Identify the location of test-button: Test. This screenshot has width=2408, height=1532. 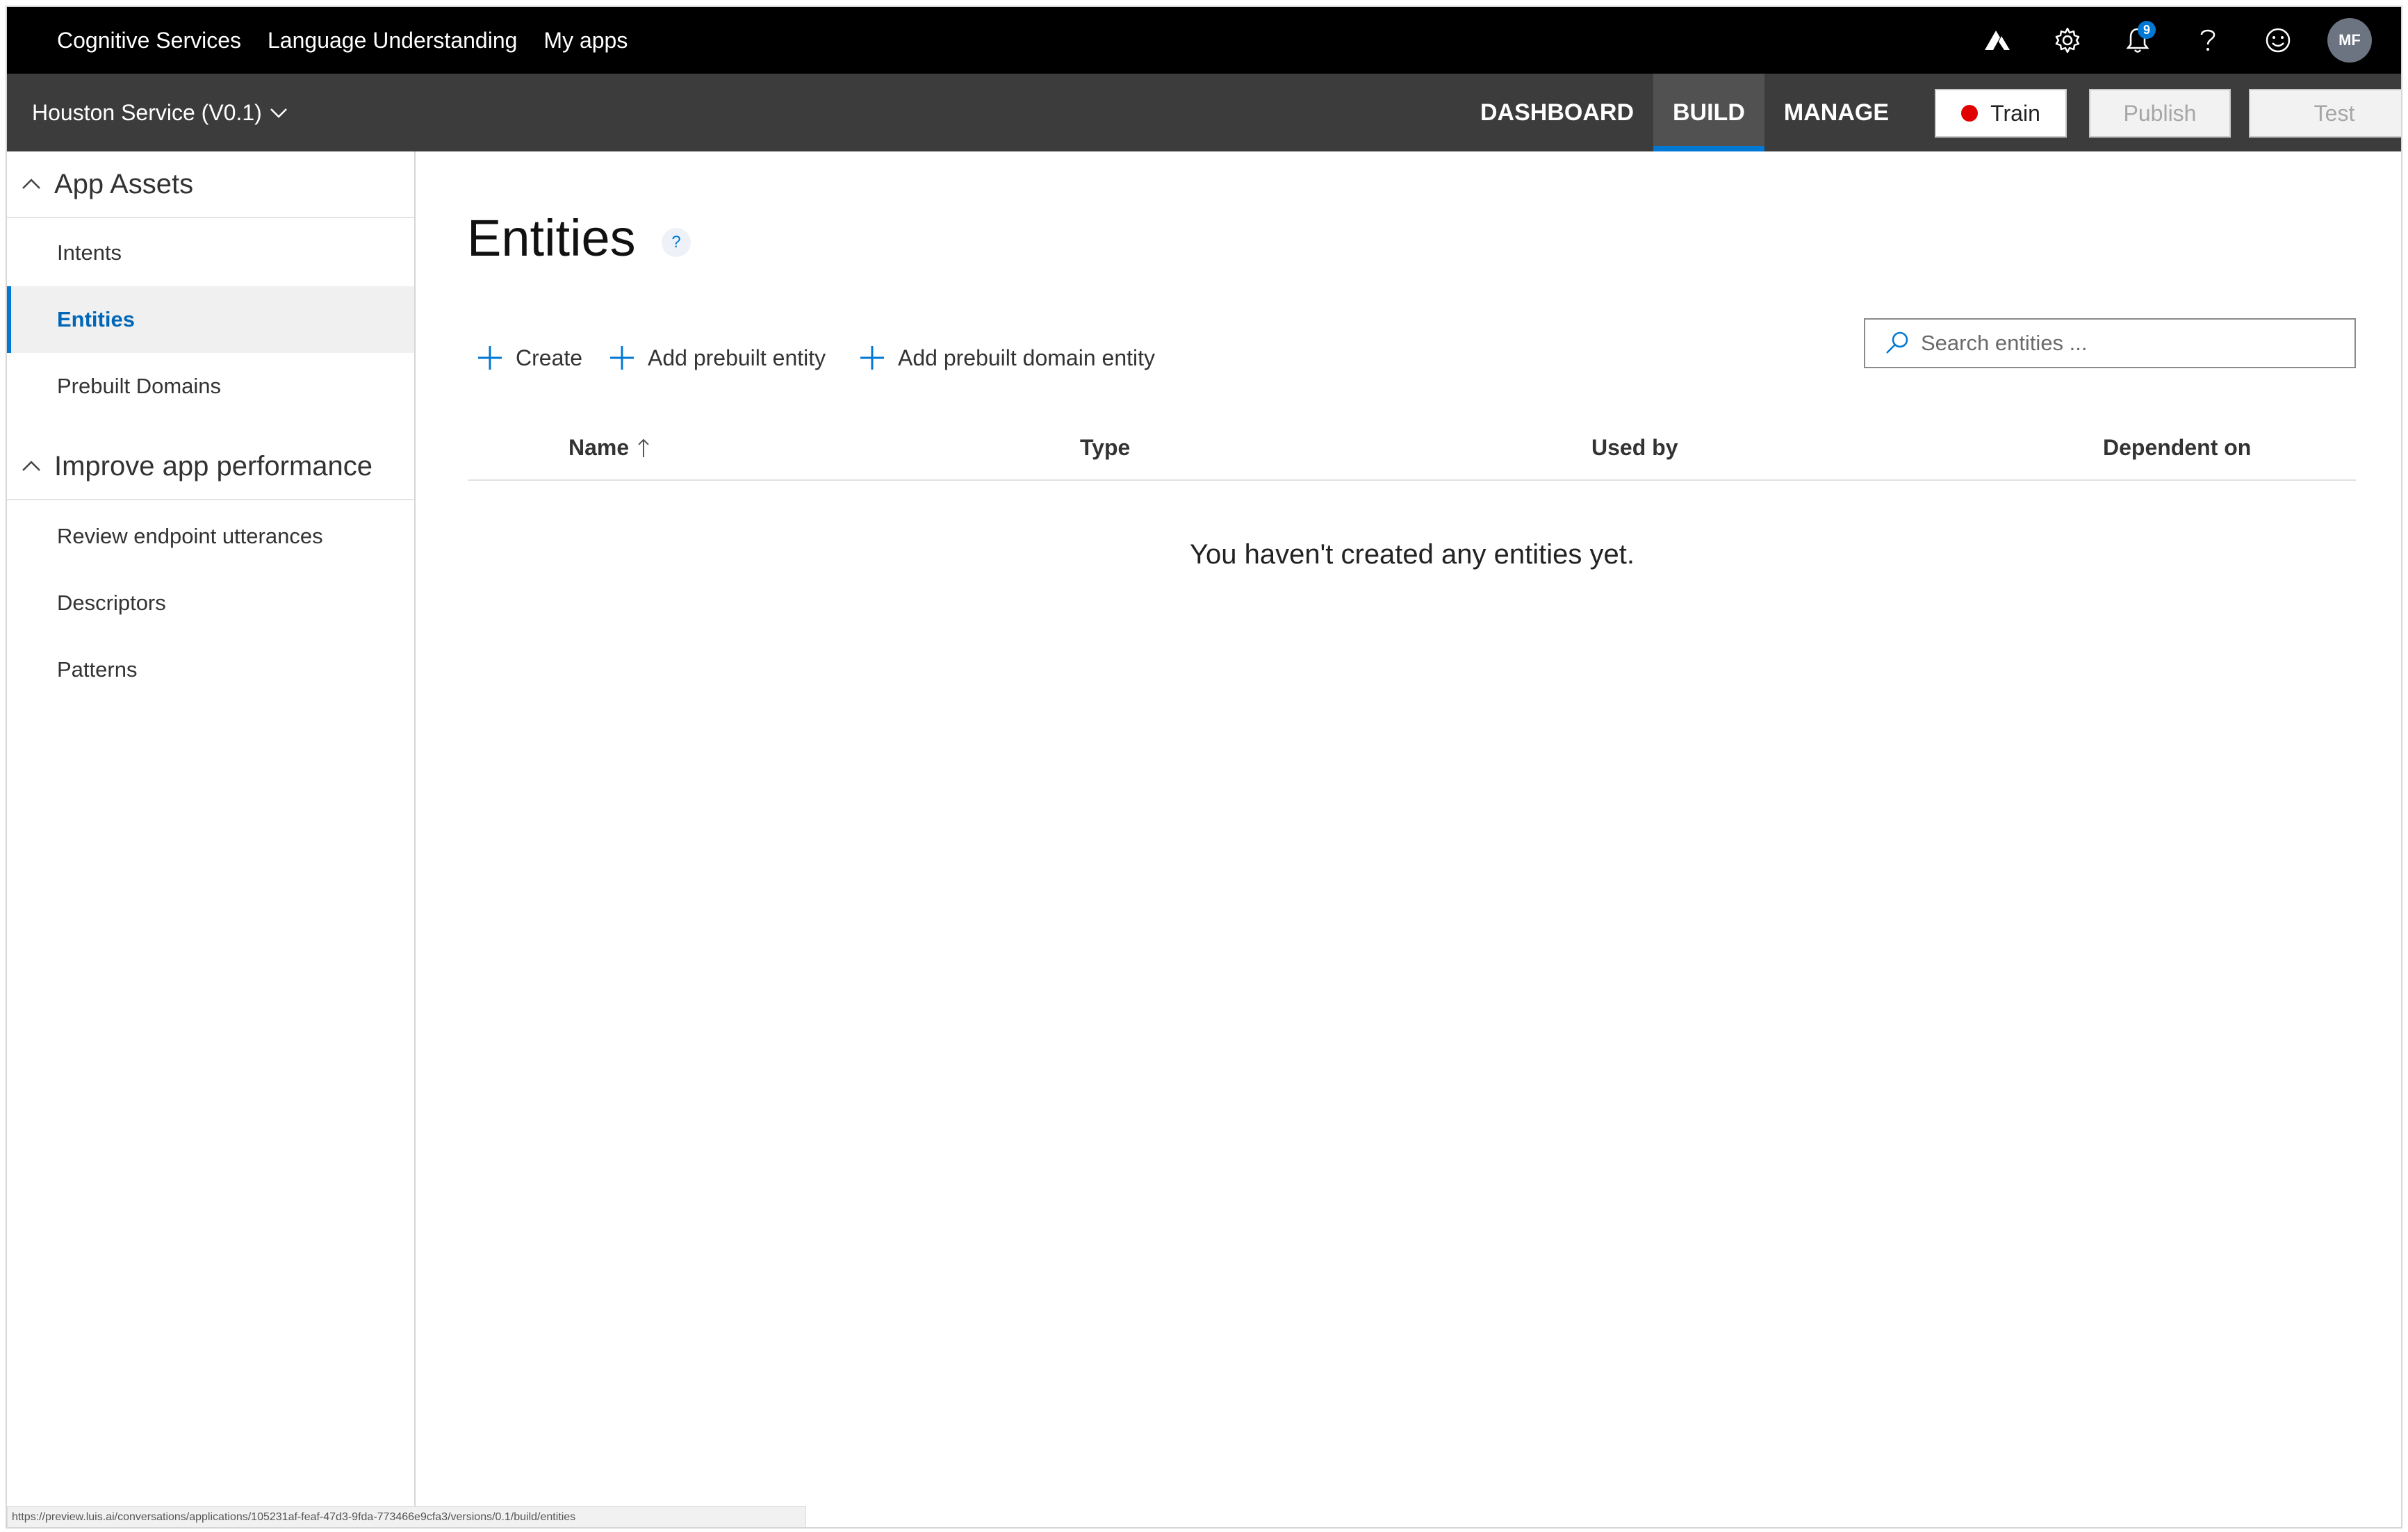
(2325, 113).